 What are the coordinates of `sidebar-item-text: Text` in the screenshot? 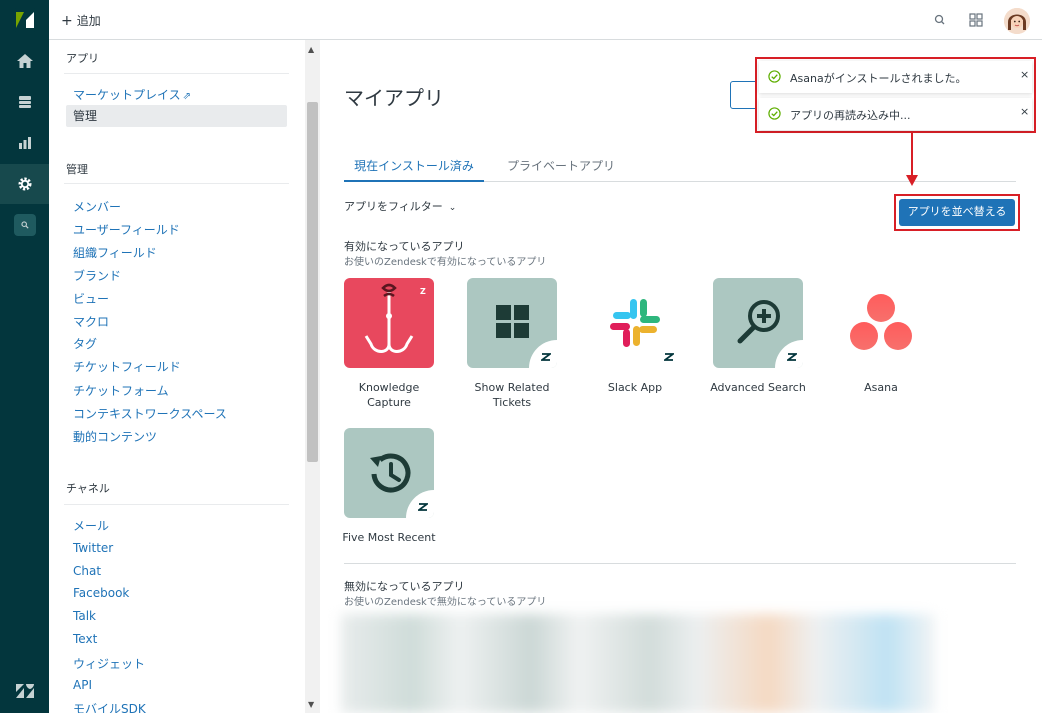 It's located at (85, 639).